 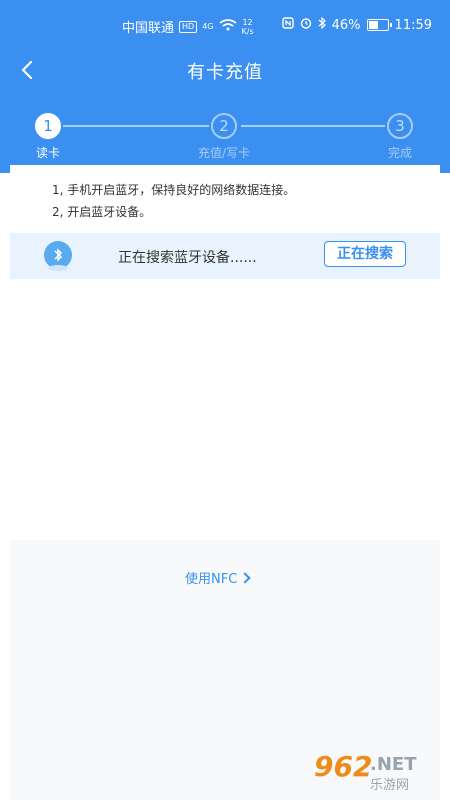 I want to click on network-speed: 12 K/s, so click(x=248, y=27).